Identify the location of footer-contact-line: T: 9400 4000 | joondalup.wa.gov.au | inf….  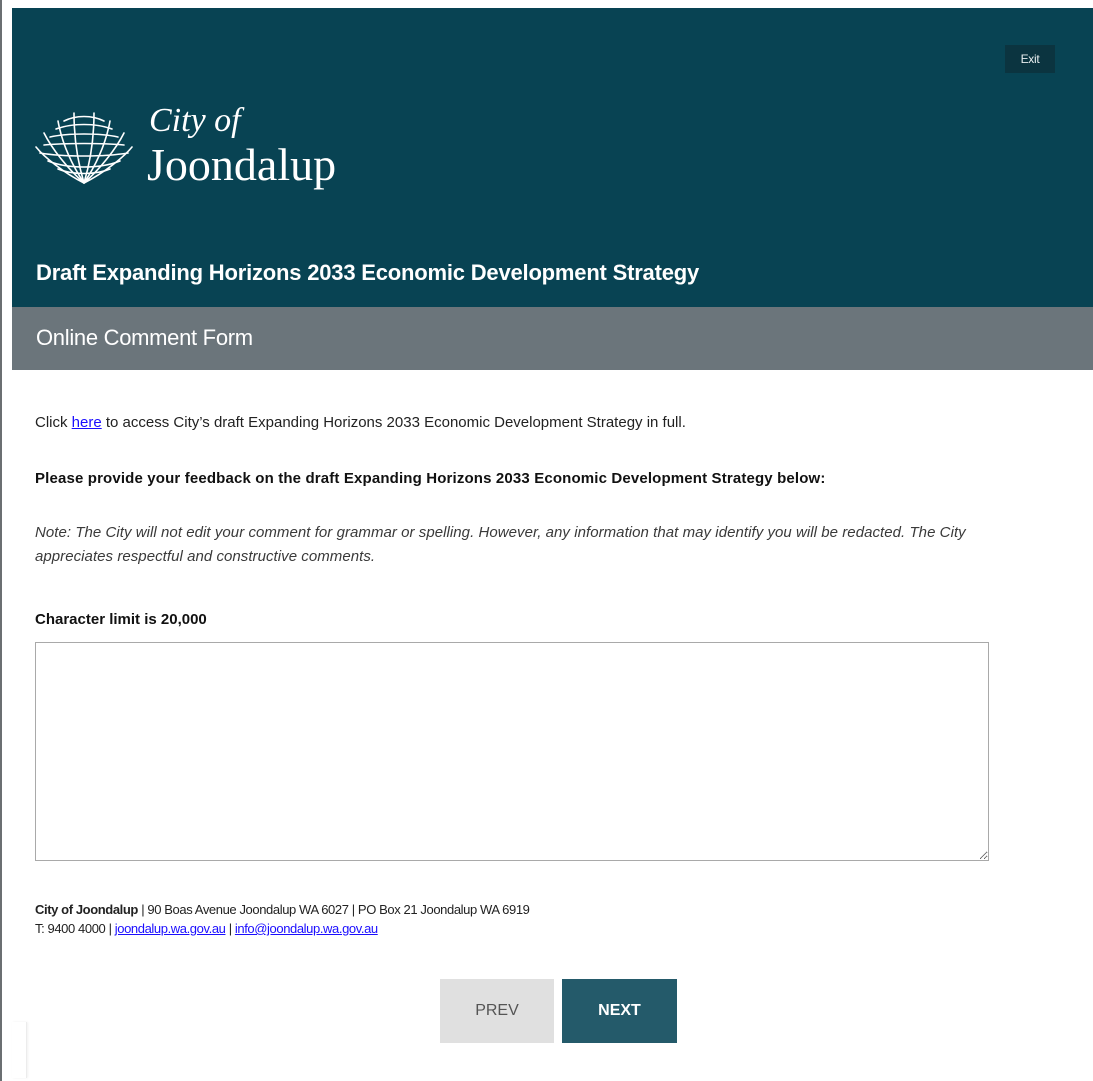
(282, 928).